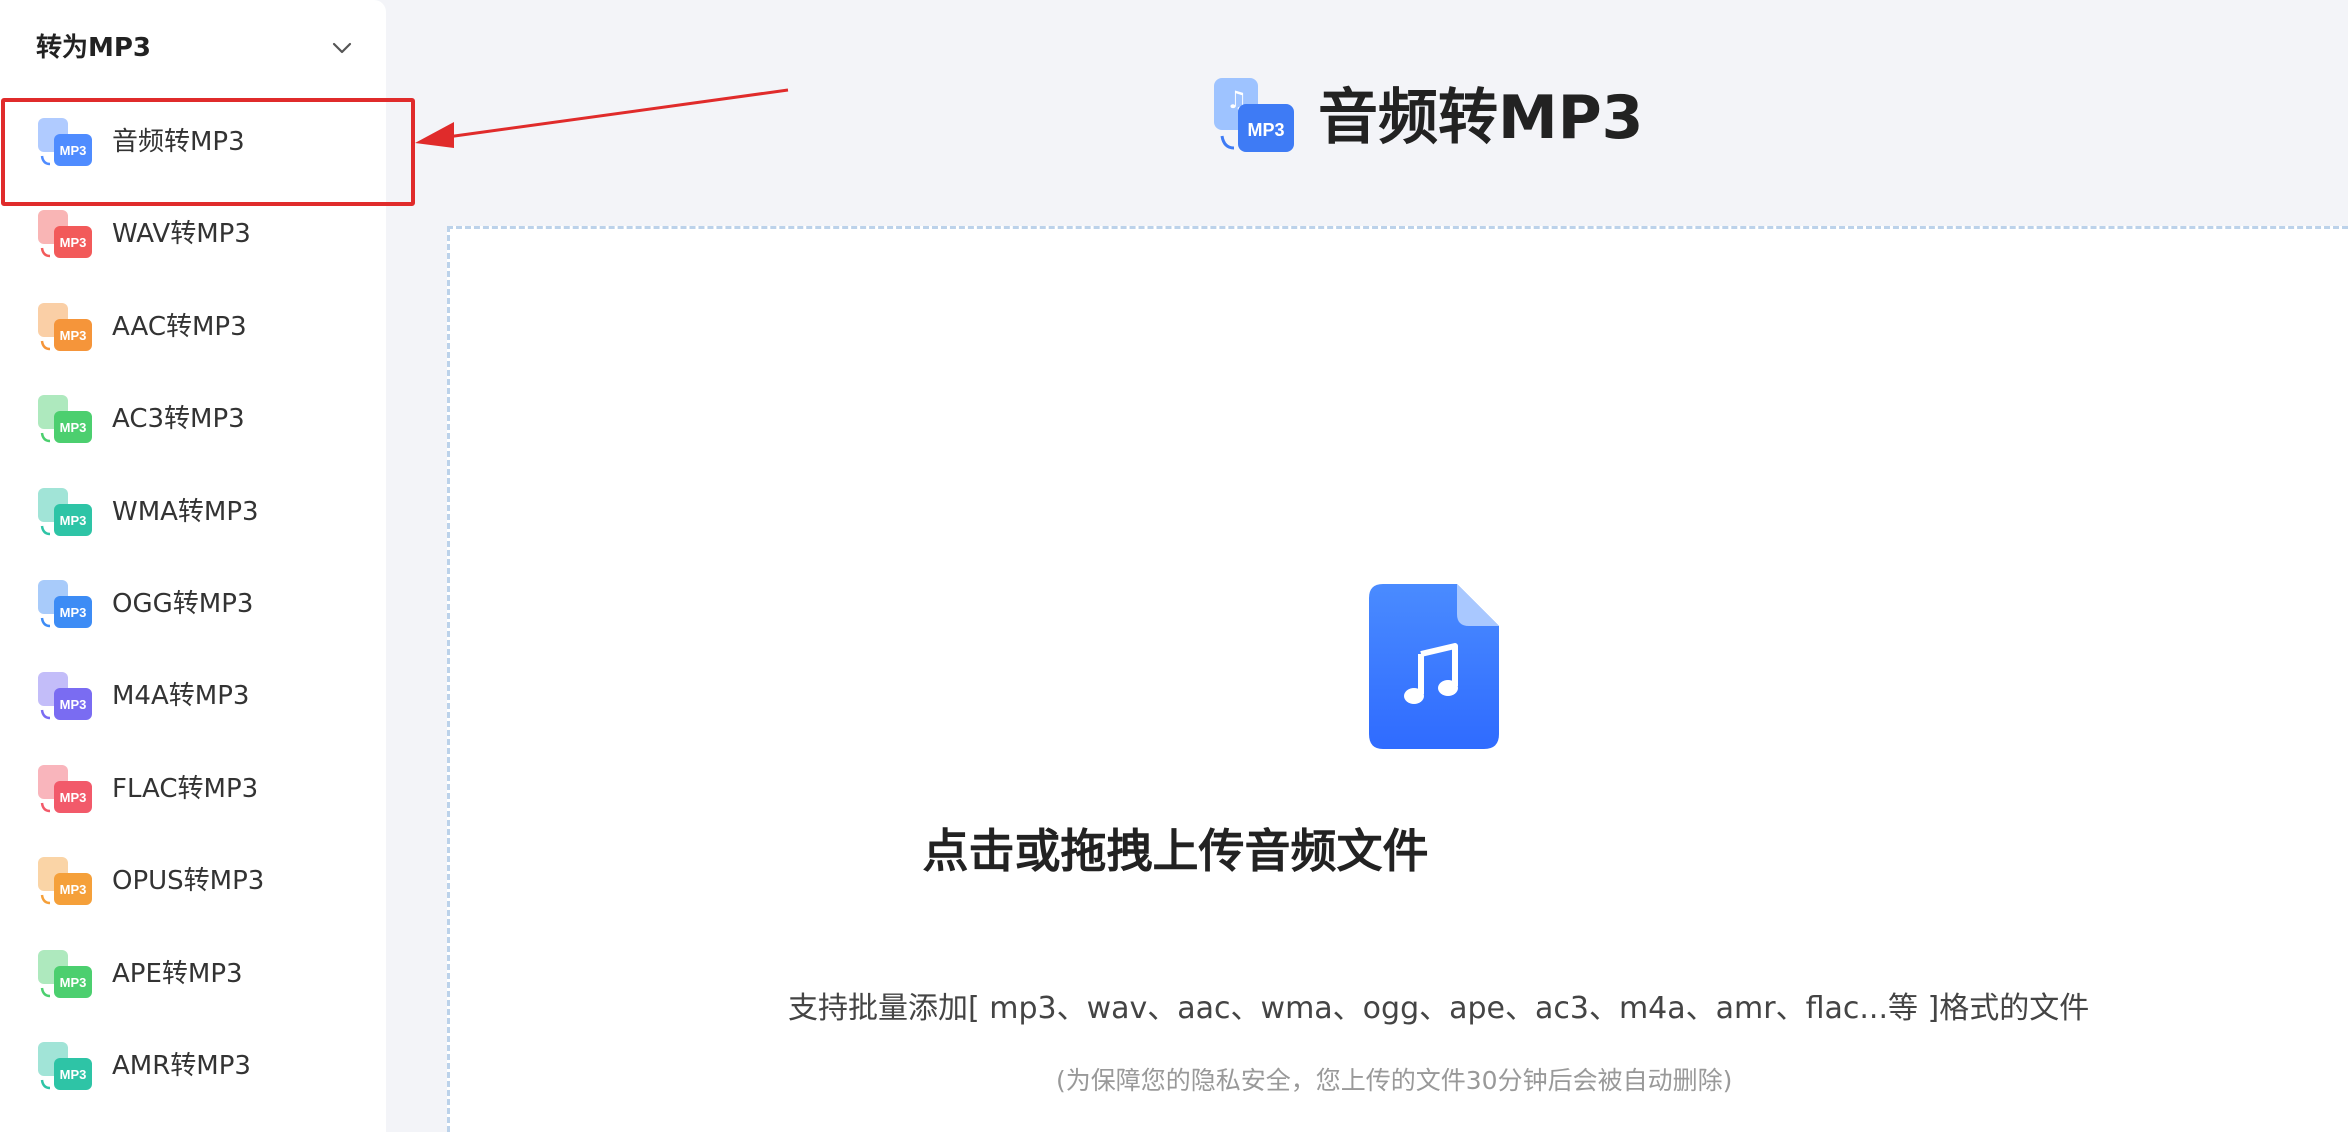 This screenshot has height=1132, width=2348. I want to click on sidebar-item-label: OGG转MP3, so click(183, 603).